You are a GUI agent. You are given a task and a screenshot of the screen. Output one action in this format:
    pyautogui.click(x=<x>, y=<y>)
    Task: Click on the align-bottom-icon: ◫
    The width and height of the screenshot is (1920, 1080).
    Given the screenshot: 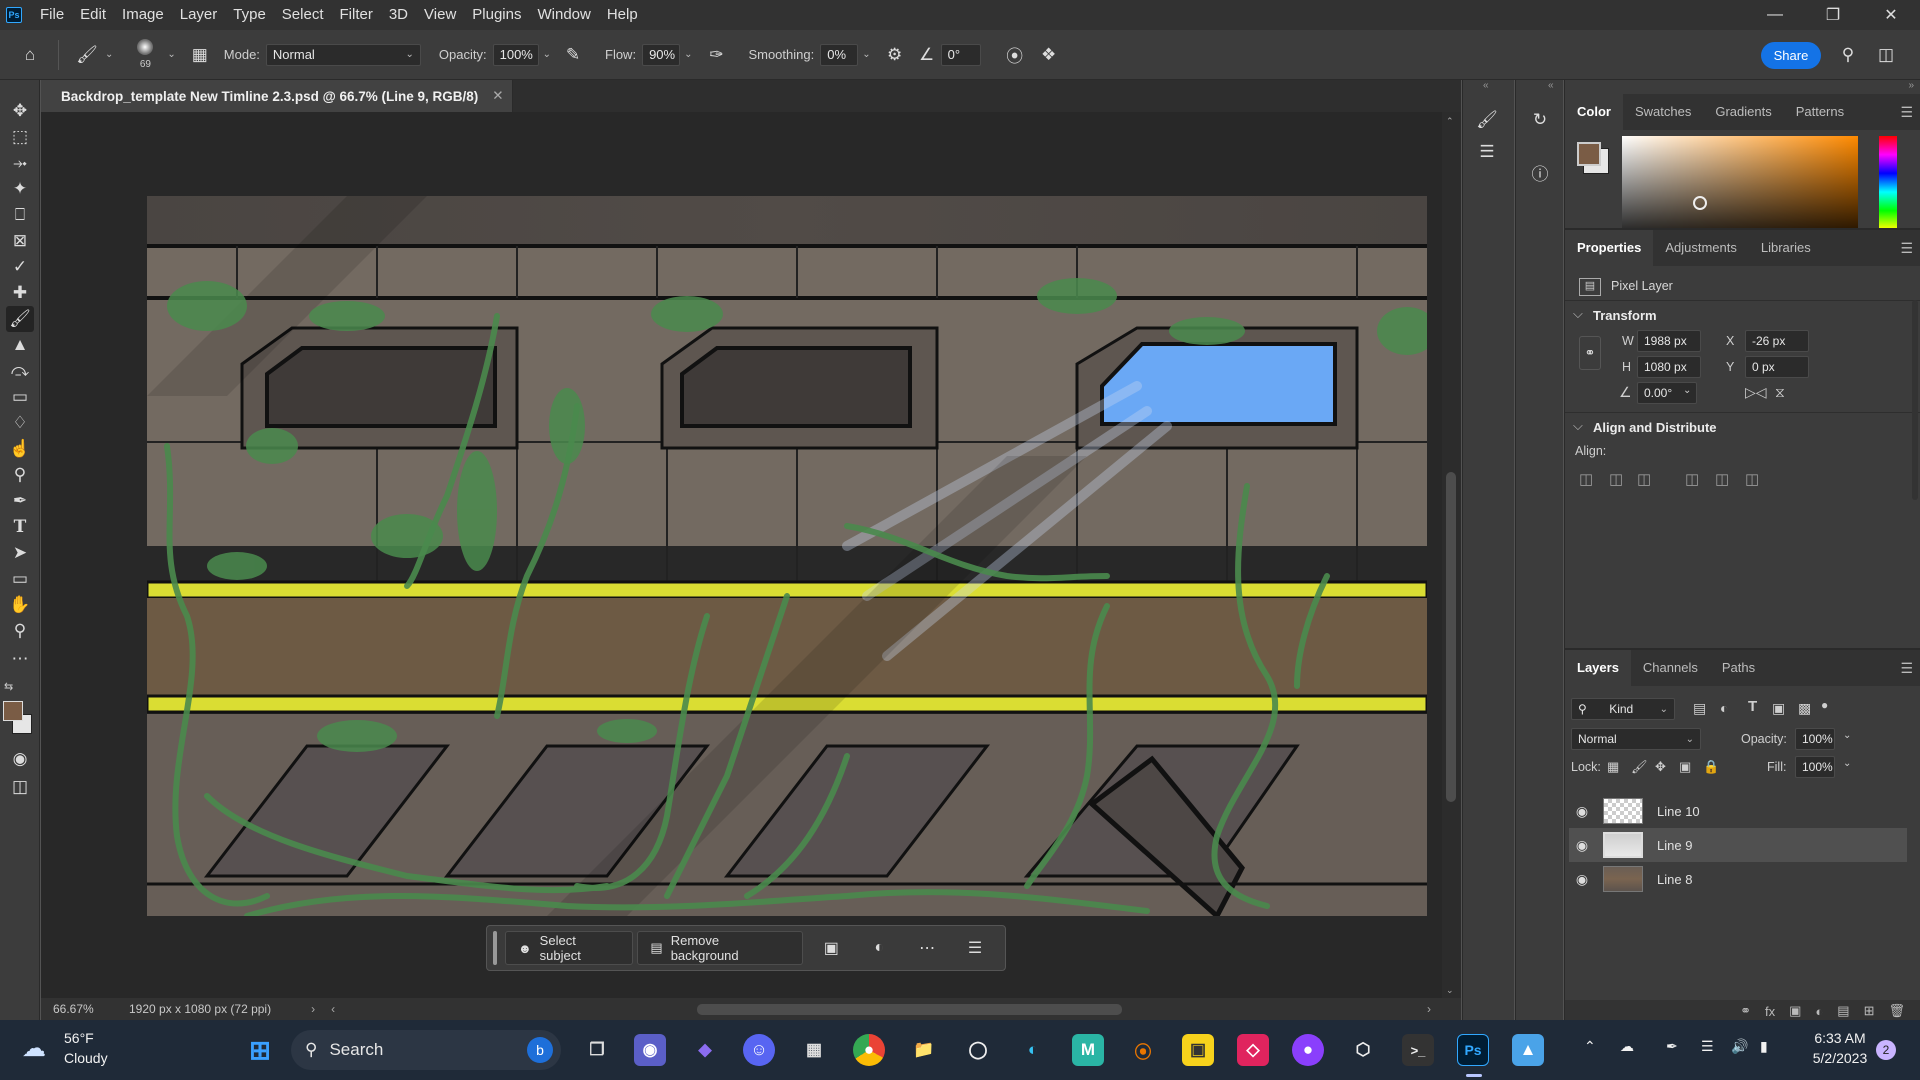 What is the action you would take?
    pyautogui.click(x=1752, y=479)
    